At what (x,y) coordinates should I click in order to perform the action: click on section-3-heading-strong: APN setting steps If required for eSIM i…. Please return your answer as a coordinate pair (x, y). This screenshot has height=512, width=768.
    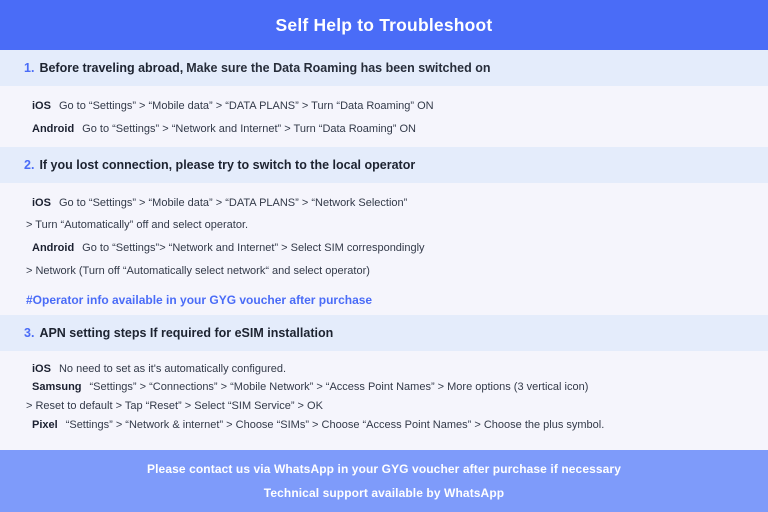
    Looking at the image, I should click on (186, 332).